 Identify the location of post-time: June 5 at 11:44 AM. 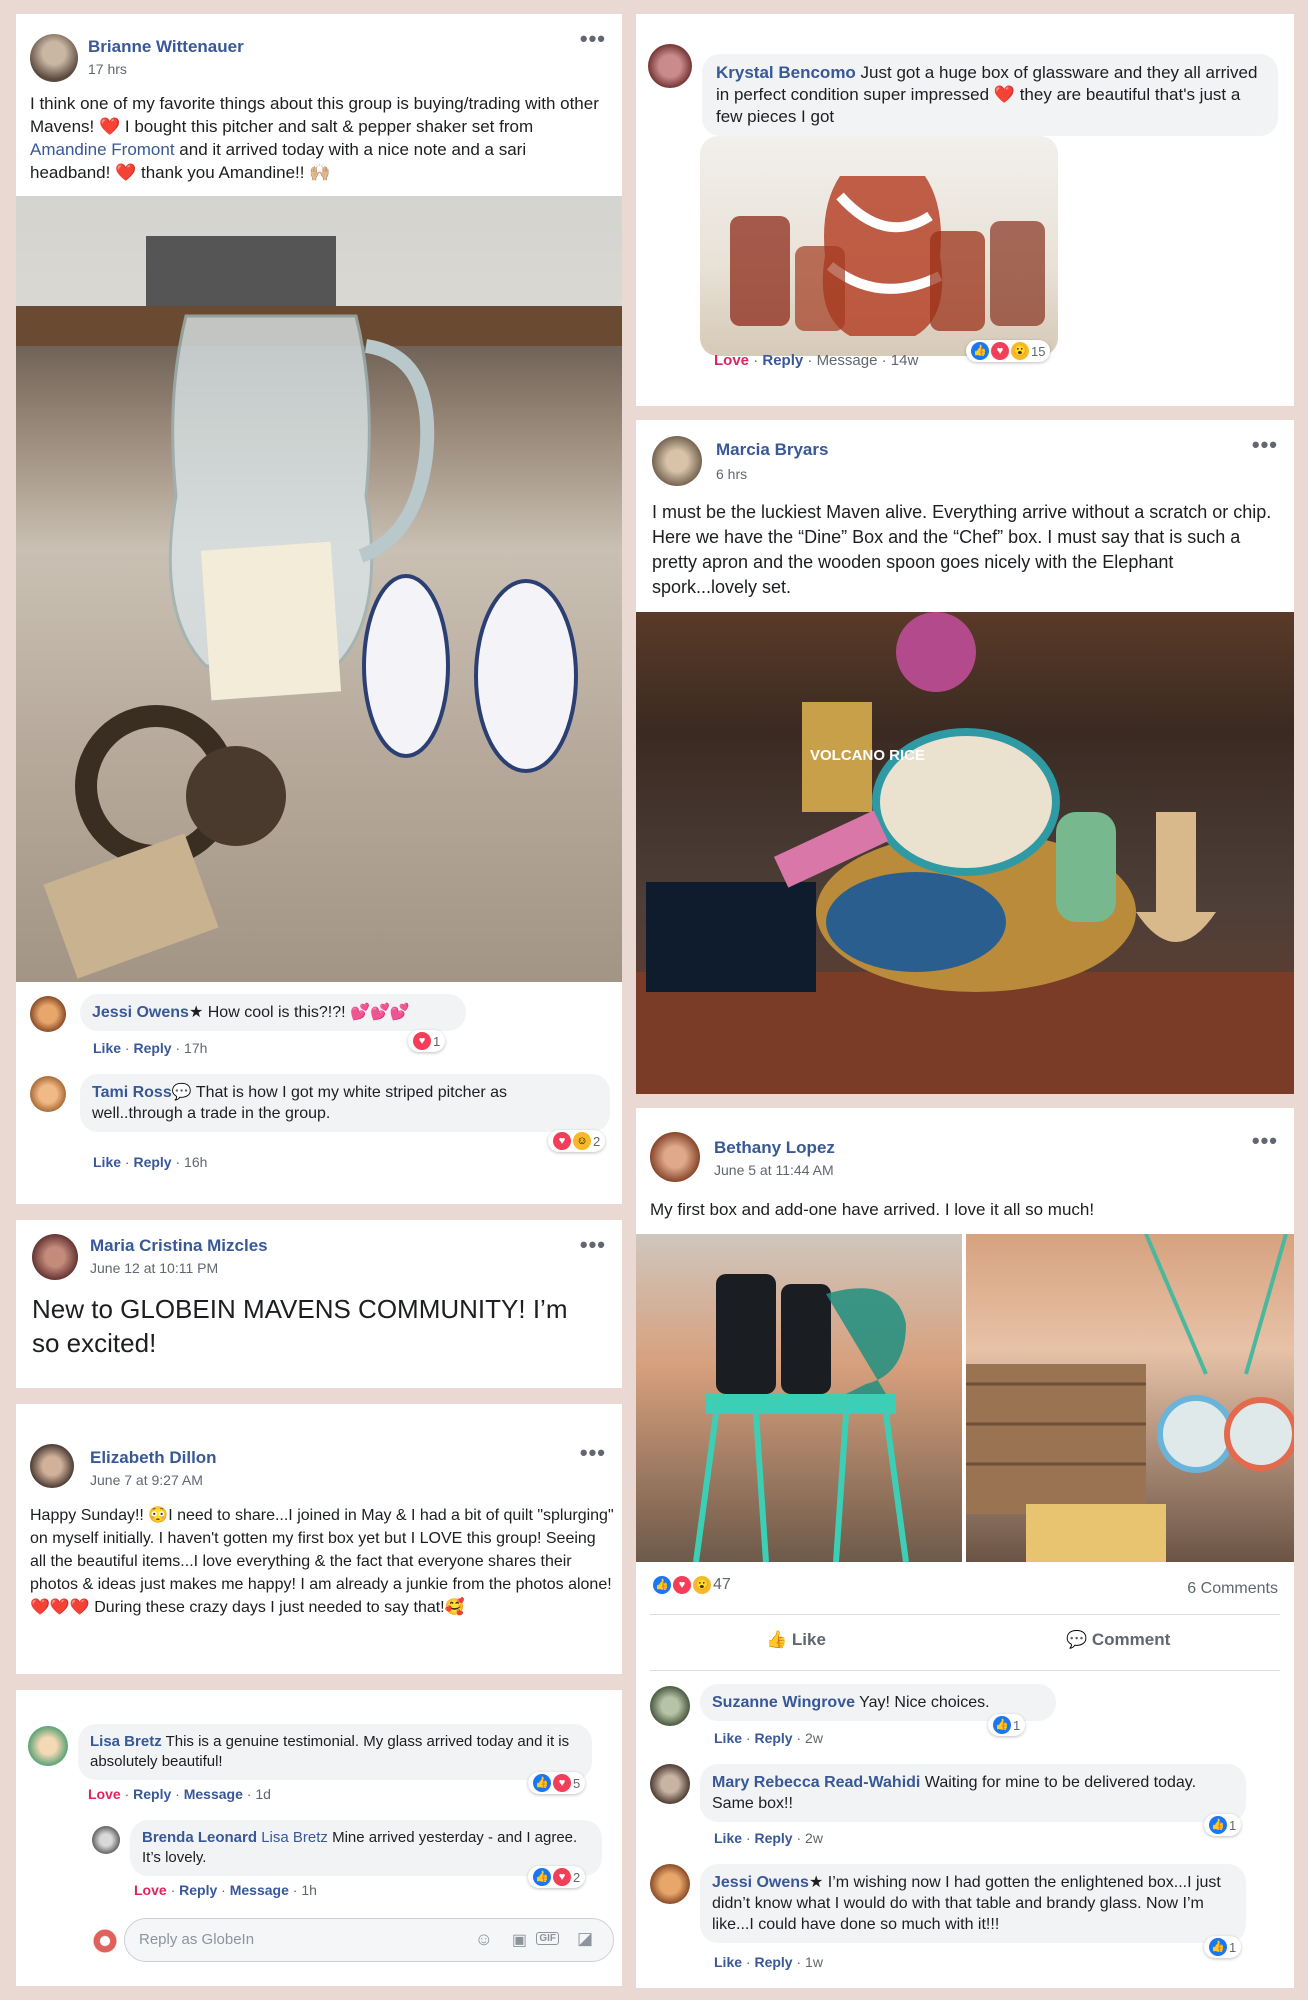
(774, 1170).